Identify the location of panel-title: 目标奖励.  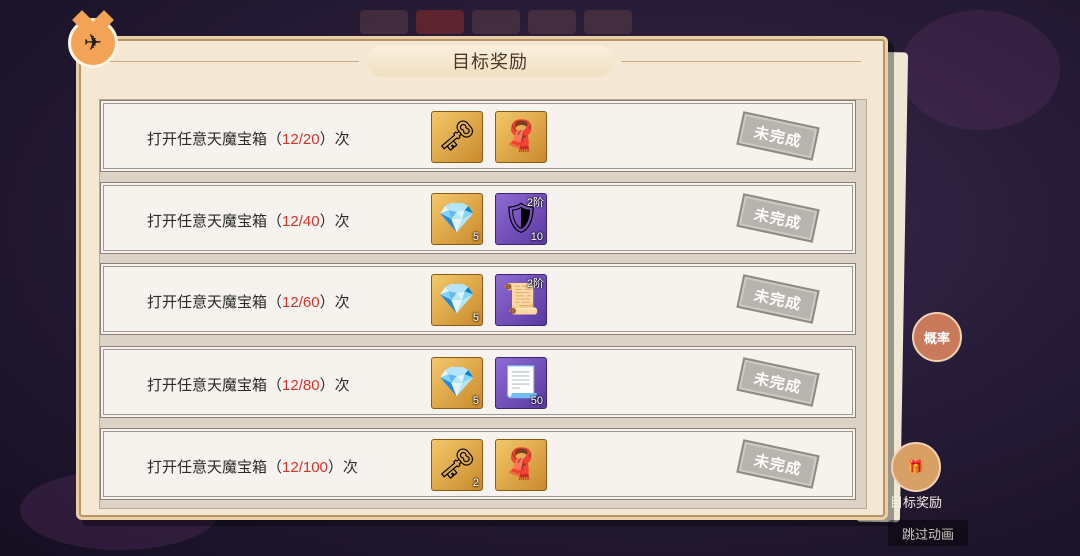
(490, 61).